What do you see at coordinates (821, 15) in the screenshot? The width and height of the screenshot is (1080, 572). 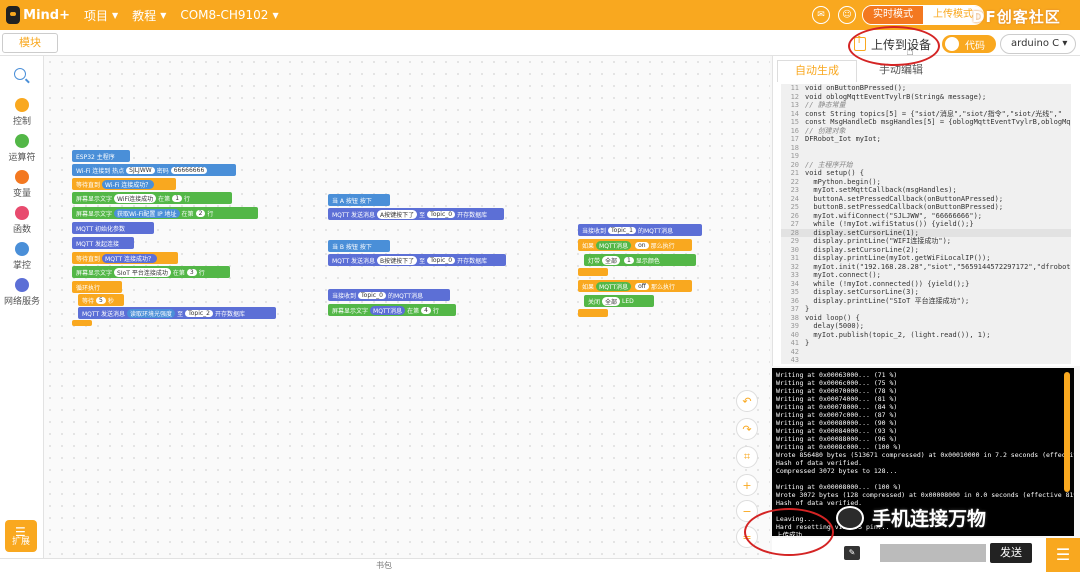 I see `mail-icon: ✉` at bounding box center [821, 15].